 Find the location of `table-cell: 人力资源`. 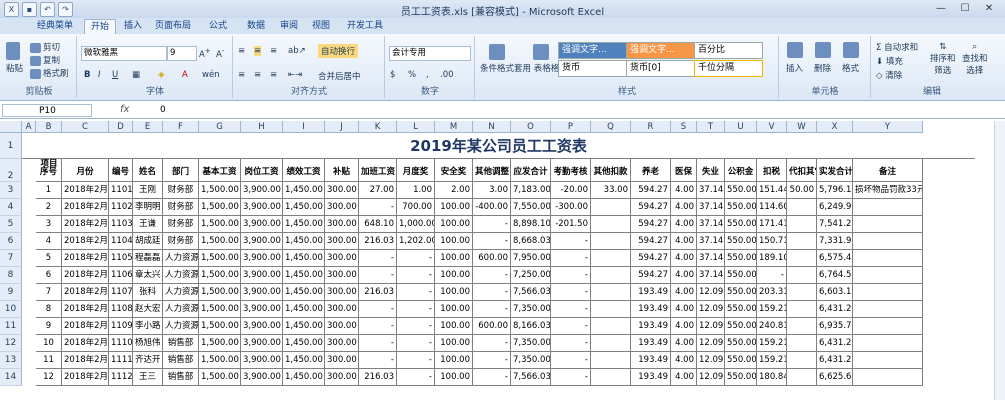

table-cell: 人力资源 is located at coordinates (181, 309).